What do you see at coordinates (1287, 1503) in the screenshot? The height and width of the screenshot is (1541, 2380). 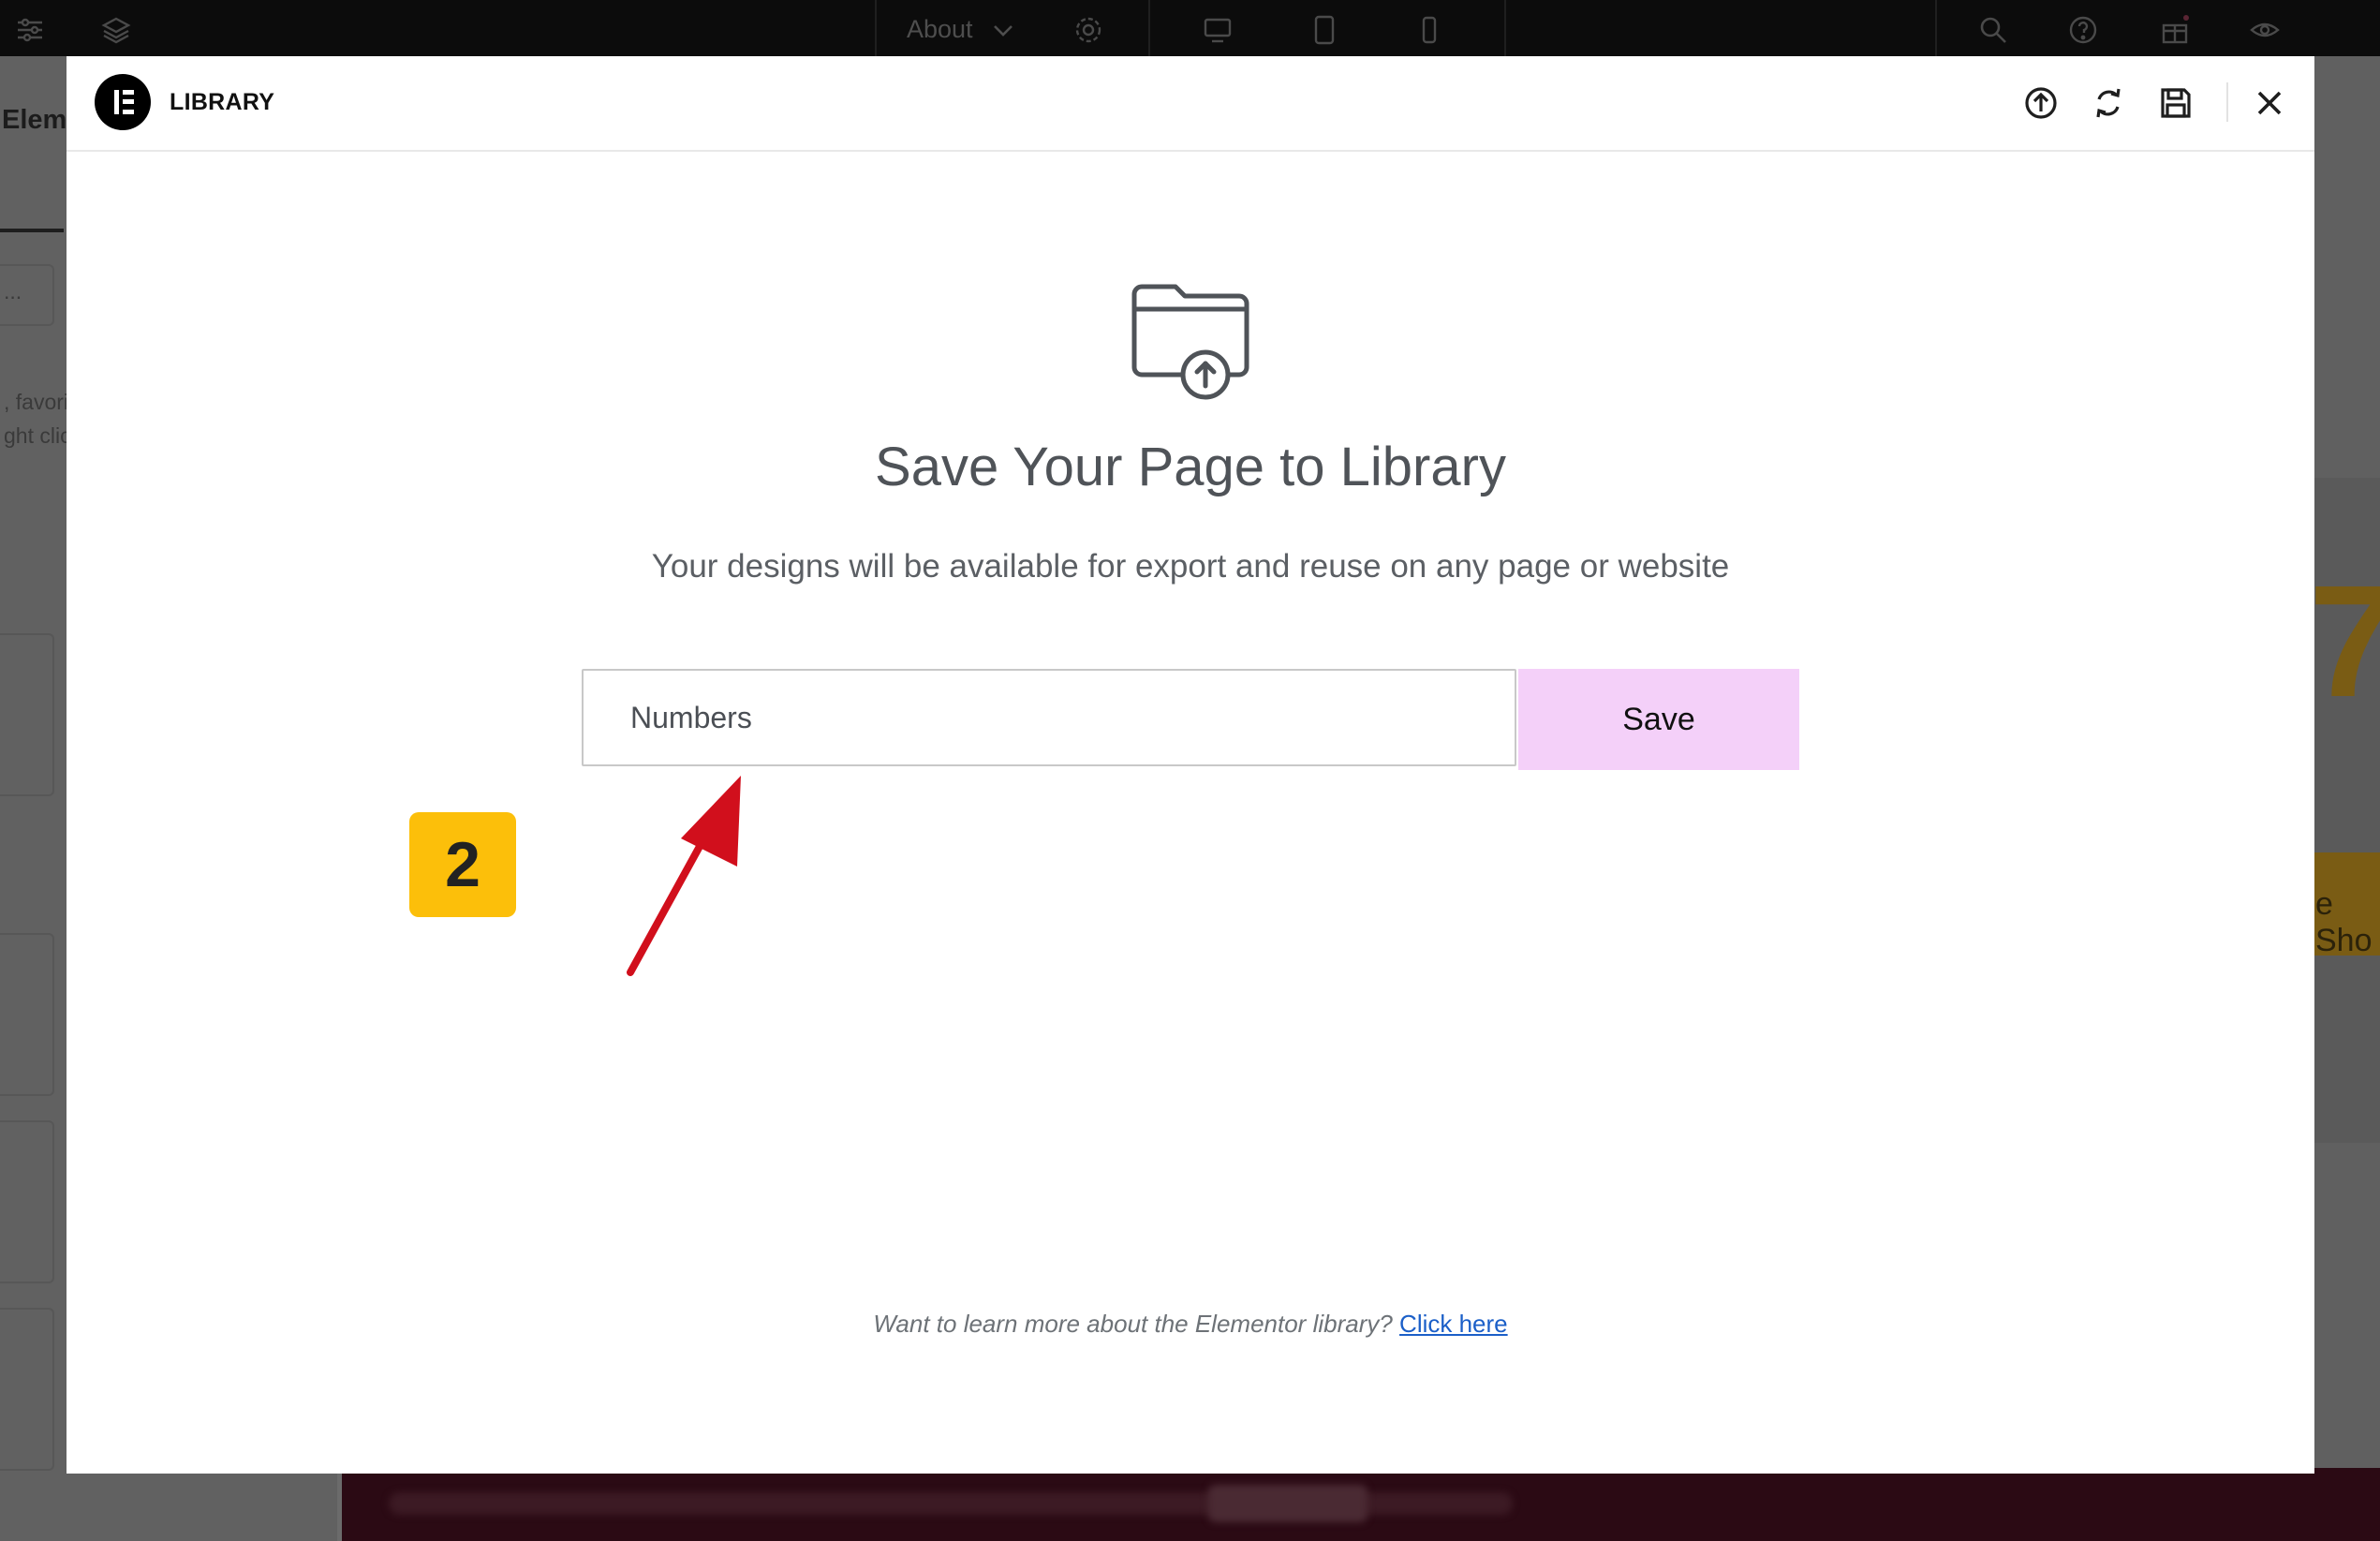 I see `blurred-button` at bounding box center [1287, 1503].